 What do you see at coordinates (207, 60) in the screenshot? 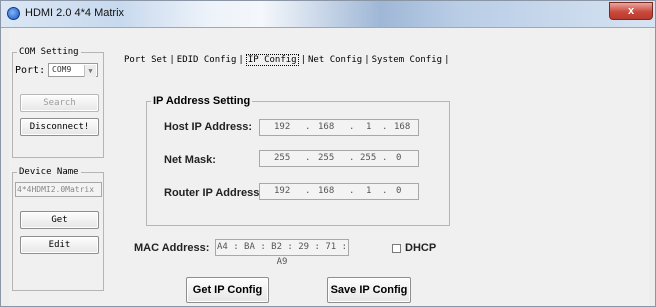
I see `tab-edid-config: EDID Config` at bounding box center [207, 60].